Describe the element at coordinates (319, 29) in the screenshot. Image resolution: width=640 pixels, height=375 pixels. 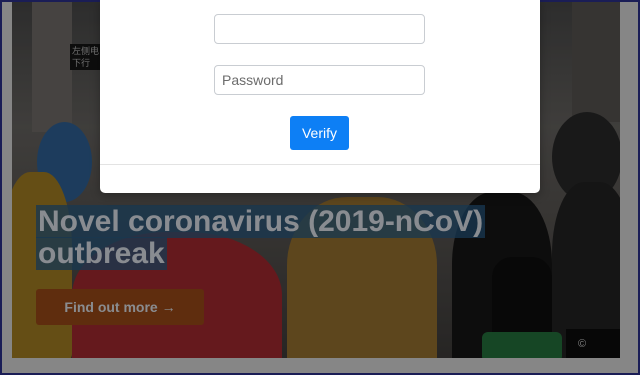
I see `username-field` at that location.